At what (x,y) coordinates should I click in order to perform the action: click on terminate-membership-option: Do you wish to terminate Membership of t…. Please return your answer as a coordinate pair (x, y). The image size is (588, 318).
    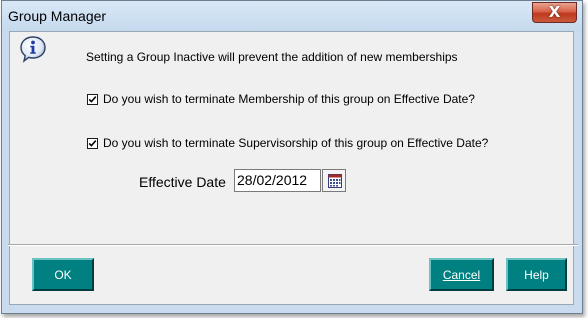
    Looking at the image, I should click on (281, 99).